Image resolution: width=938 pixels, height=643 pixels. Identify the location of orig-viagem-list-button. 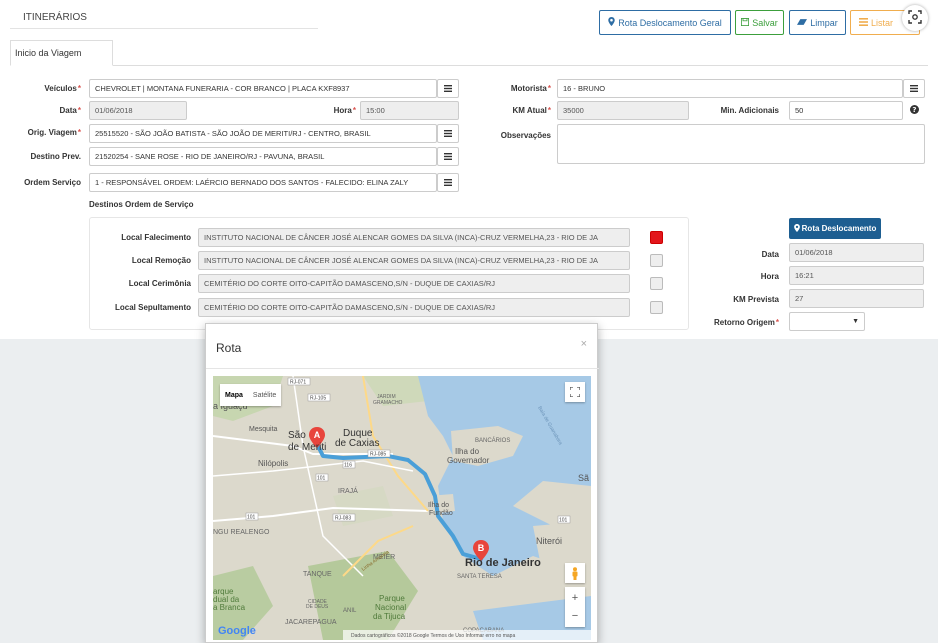
(448, 133).